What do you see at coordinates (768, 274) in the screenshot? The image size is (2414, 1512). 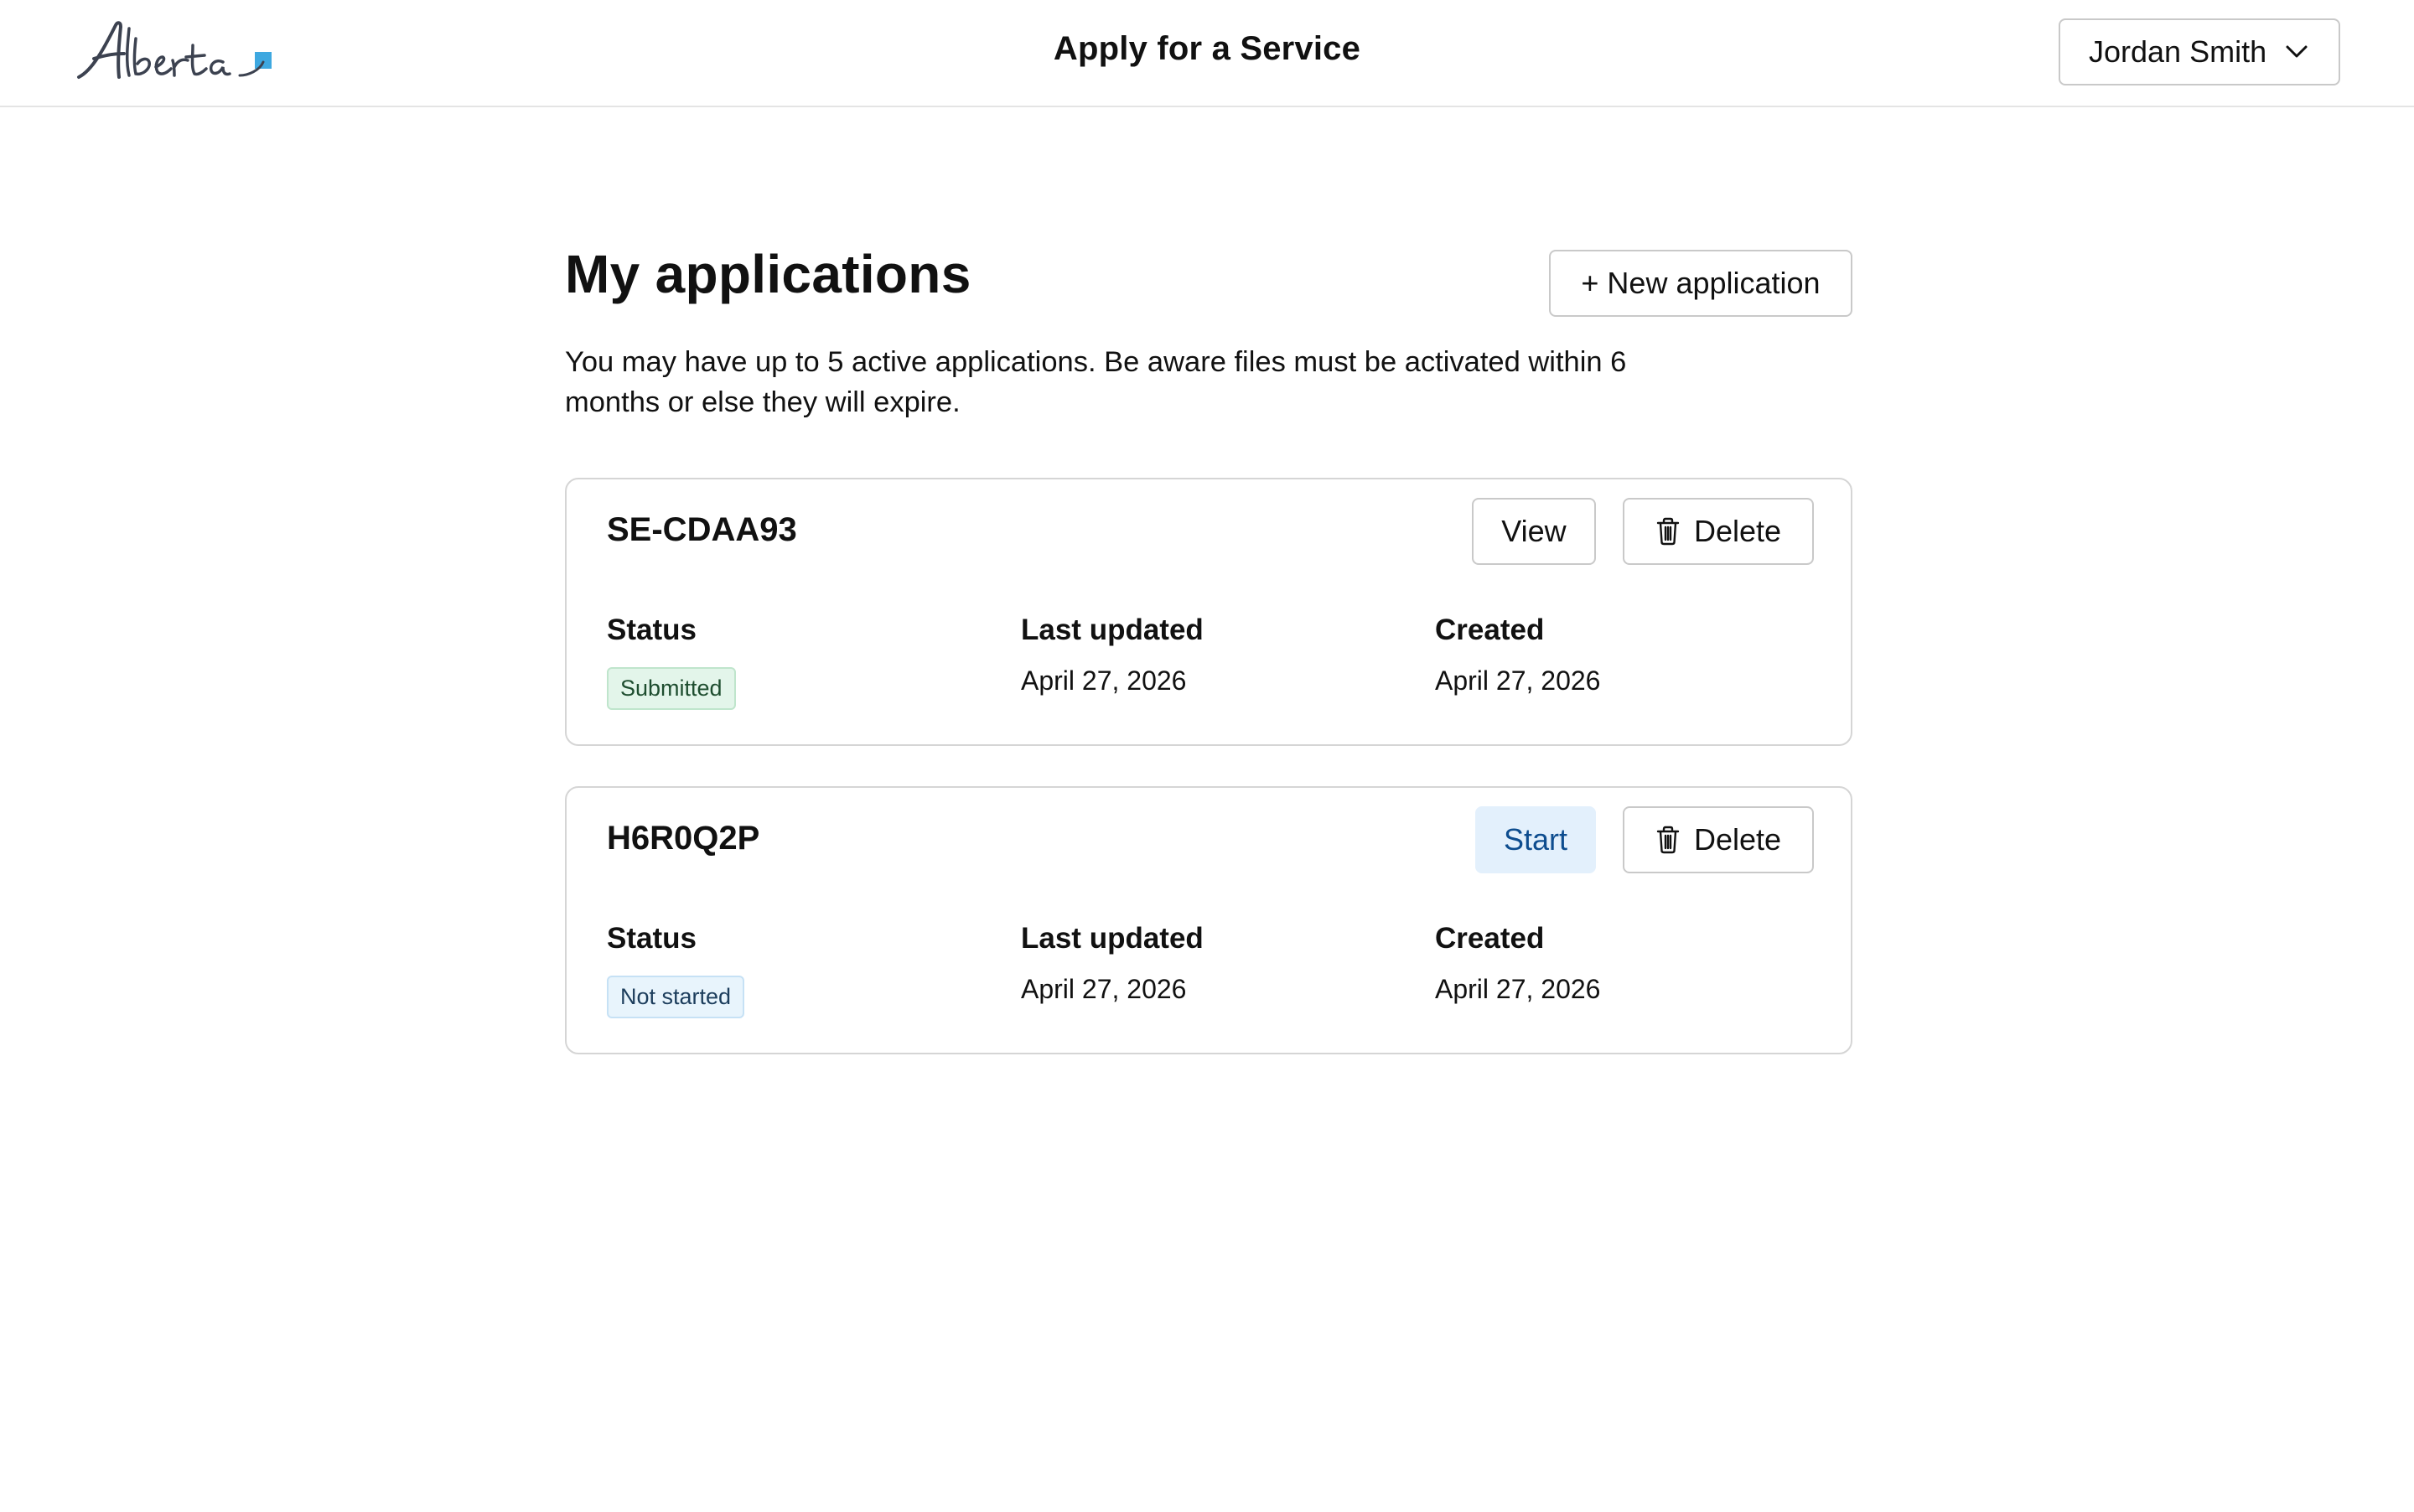 I see `page-title: My applications` at bounding box center [768, 274].